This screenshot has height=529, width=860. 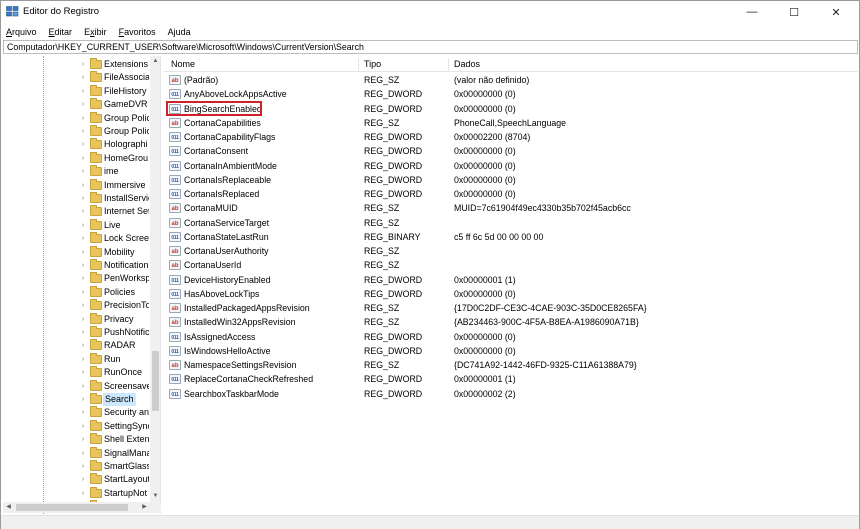 I want to click on tree-item: › RunOnce, so click(x=76, y=372).